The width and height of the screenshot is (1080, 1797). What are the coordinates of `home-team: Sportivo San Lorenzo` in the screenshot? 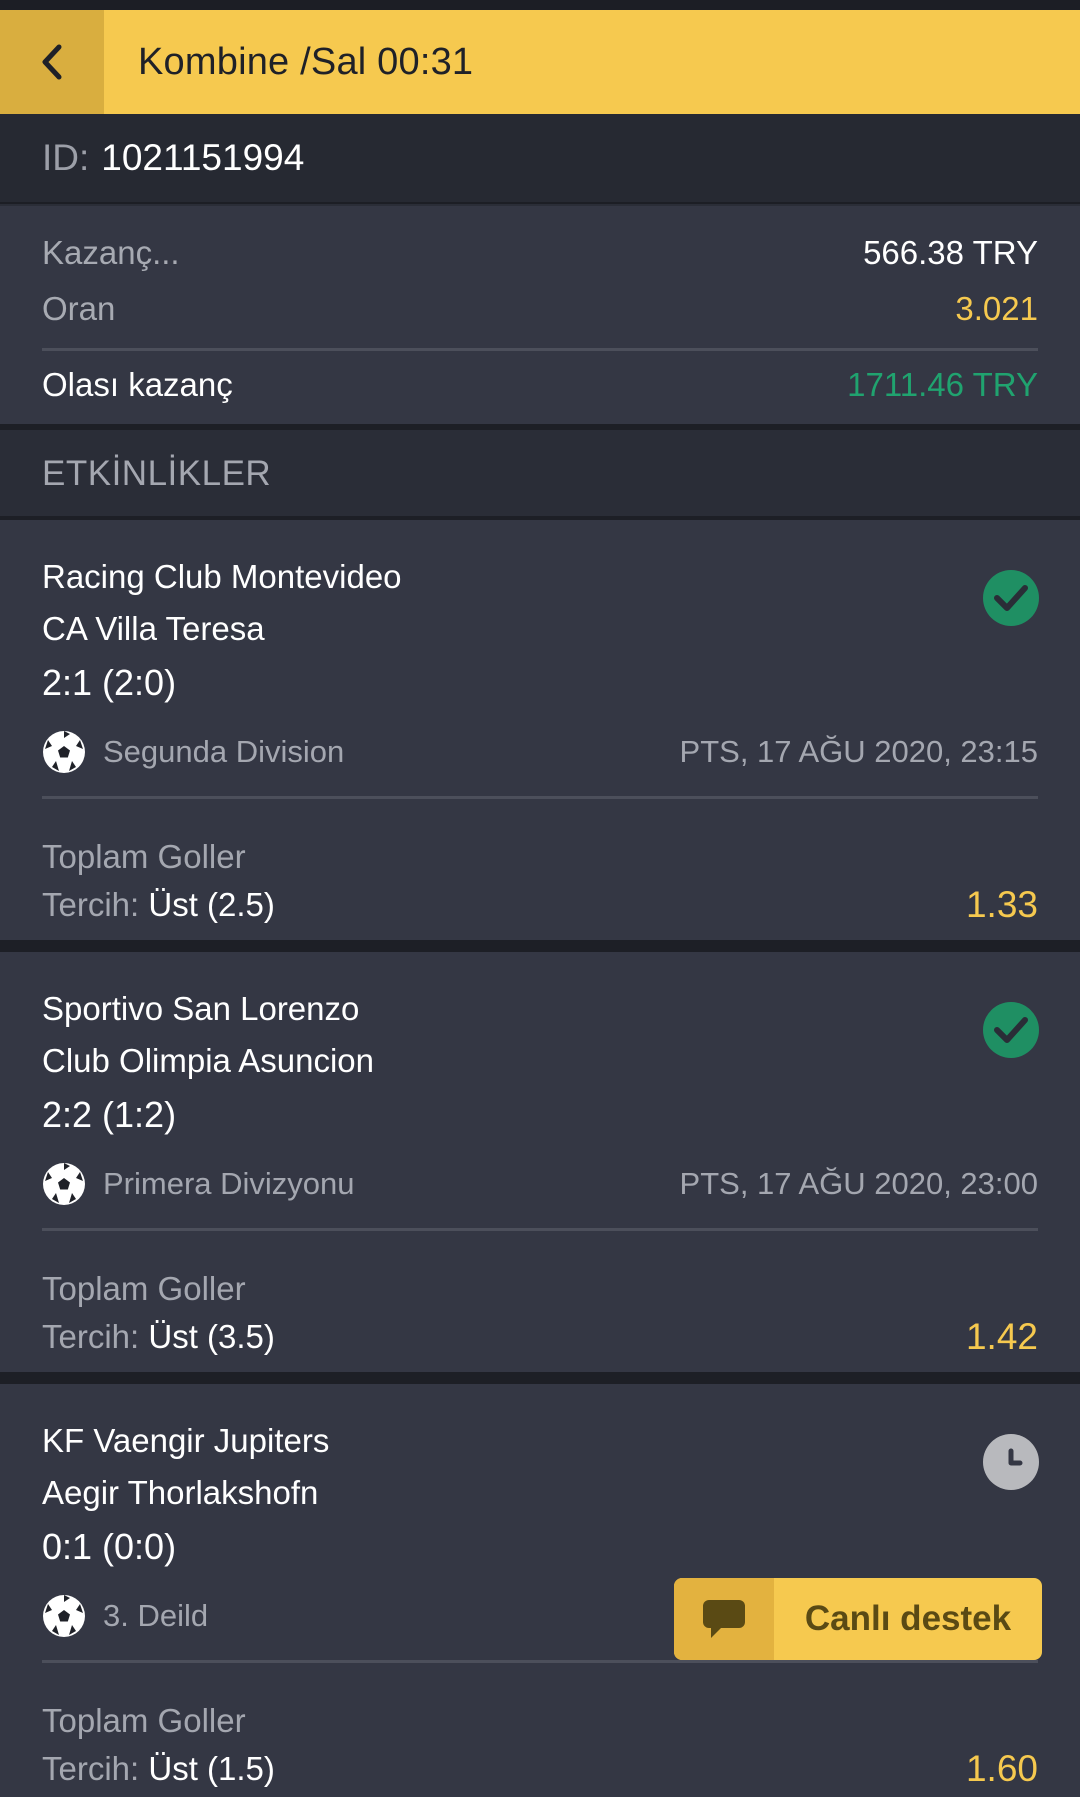 It's located at (201, 1008).